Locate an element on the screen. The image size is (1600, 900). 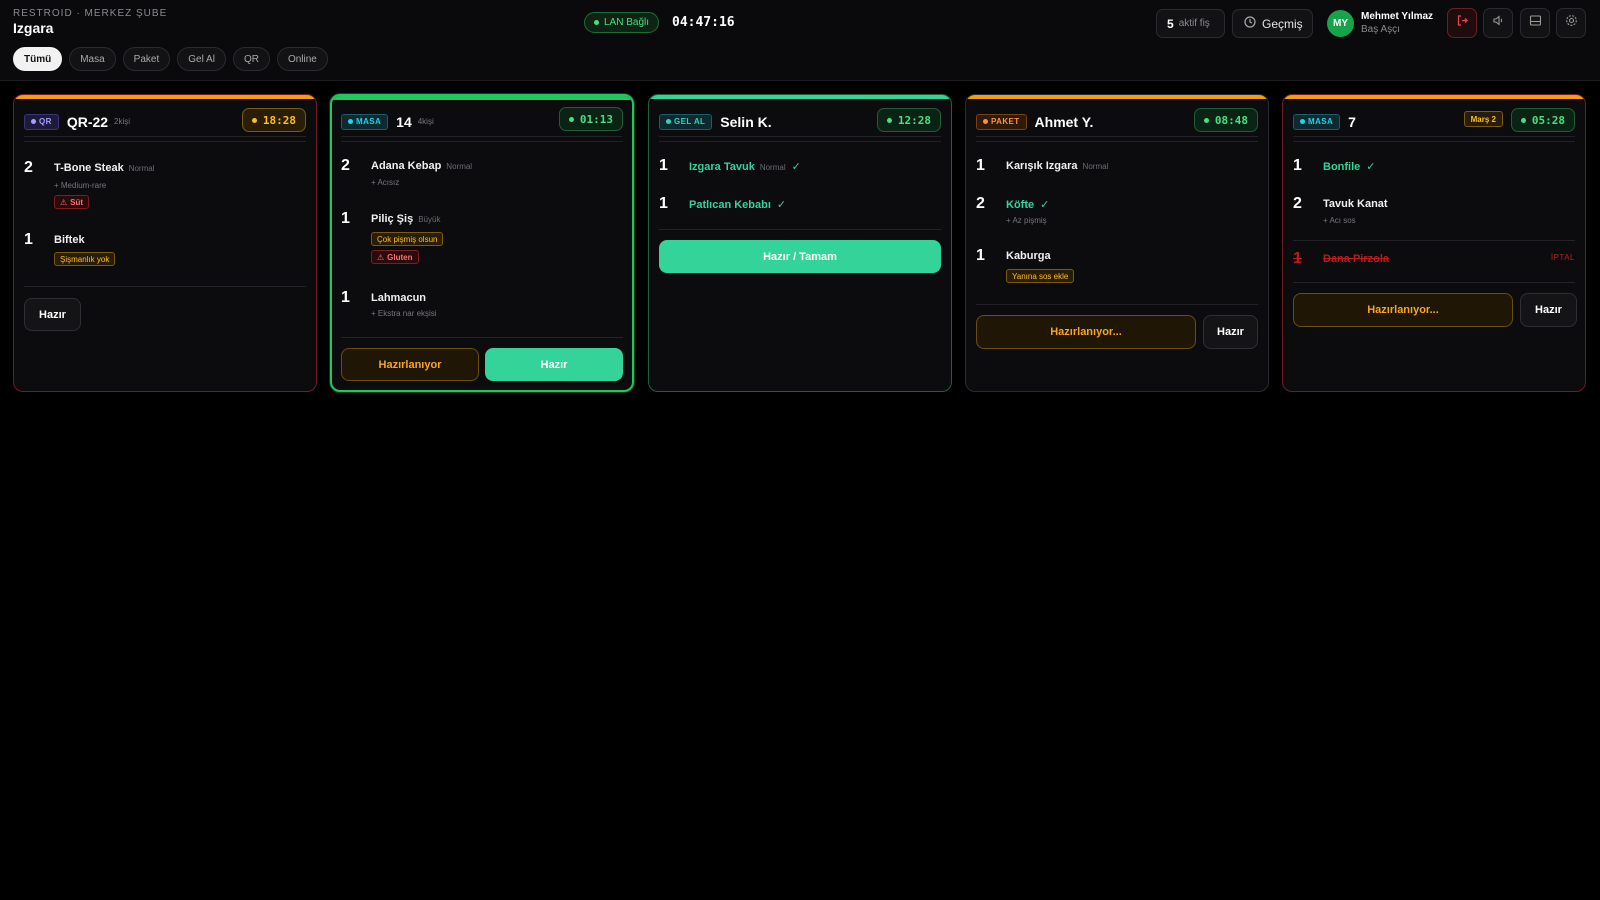
list-item: 1 Bonfile ✓ is located at coordinates (1434, 168).